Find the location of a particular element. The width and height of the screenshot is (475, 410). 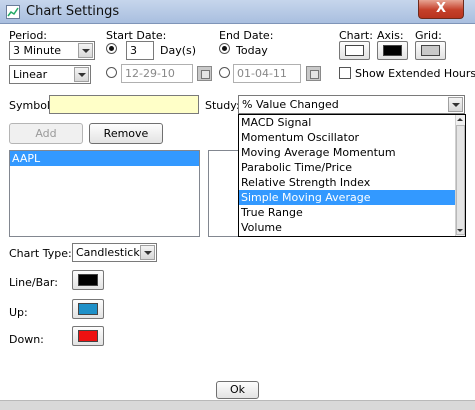

today-label: Today is located at coordinates (252, 50).